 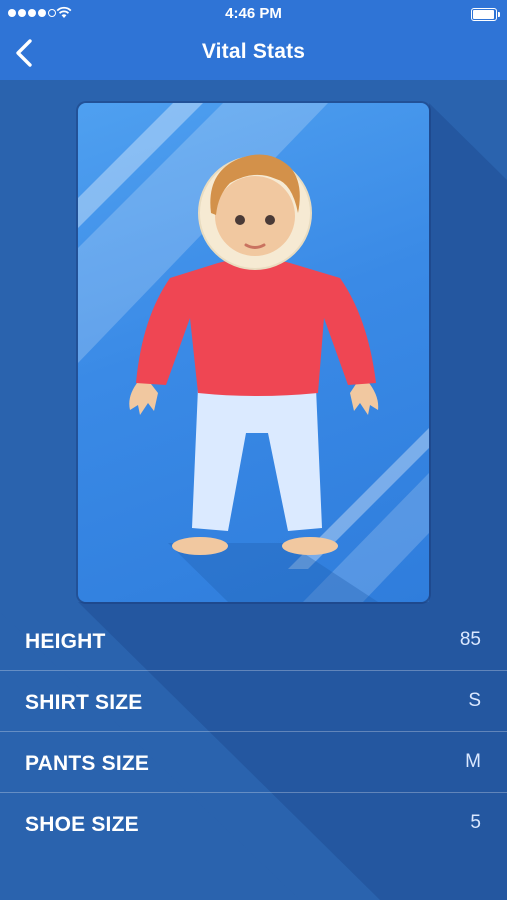 I want to click on page-title: Vital Stats, so click(x=253, y=51).